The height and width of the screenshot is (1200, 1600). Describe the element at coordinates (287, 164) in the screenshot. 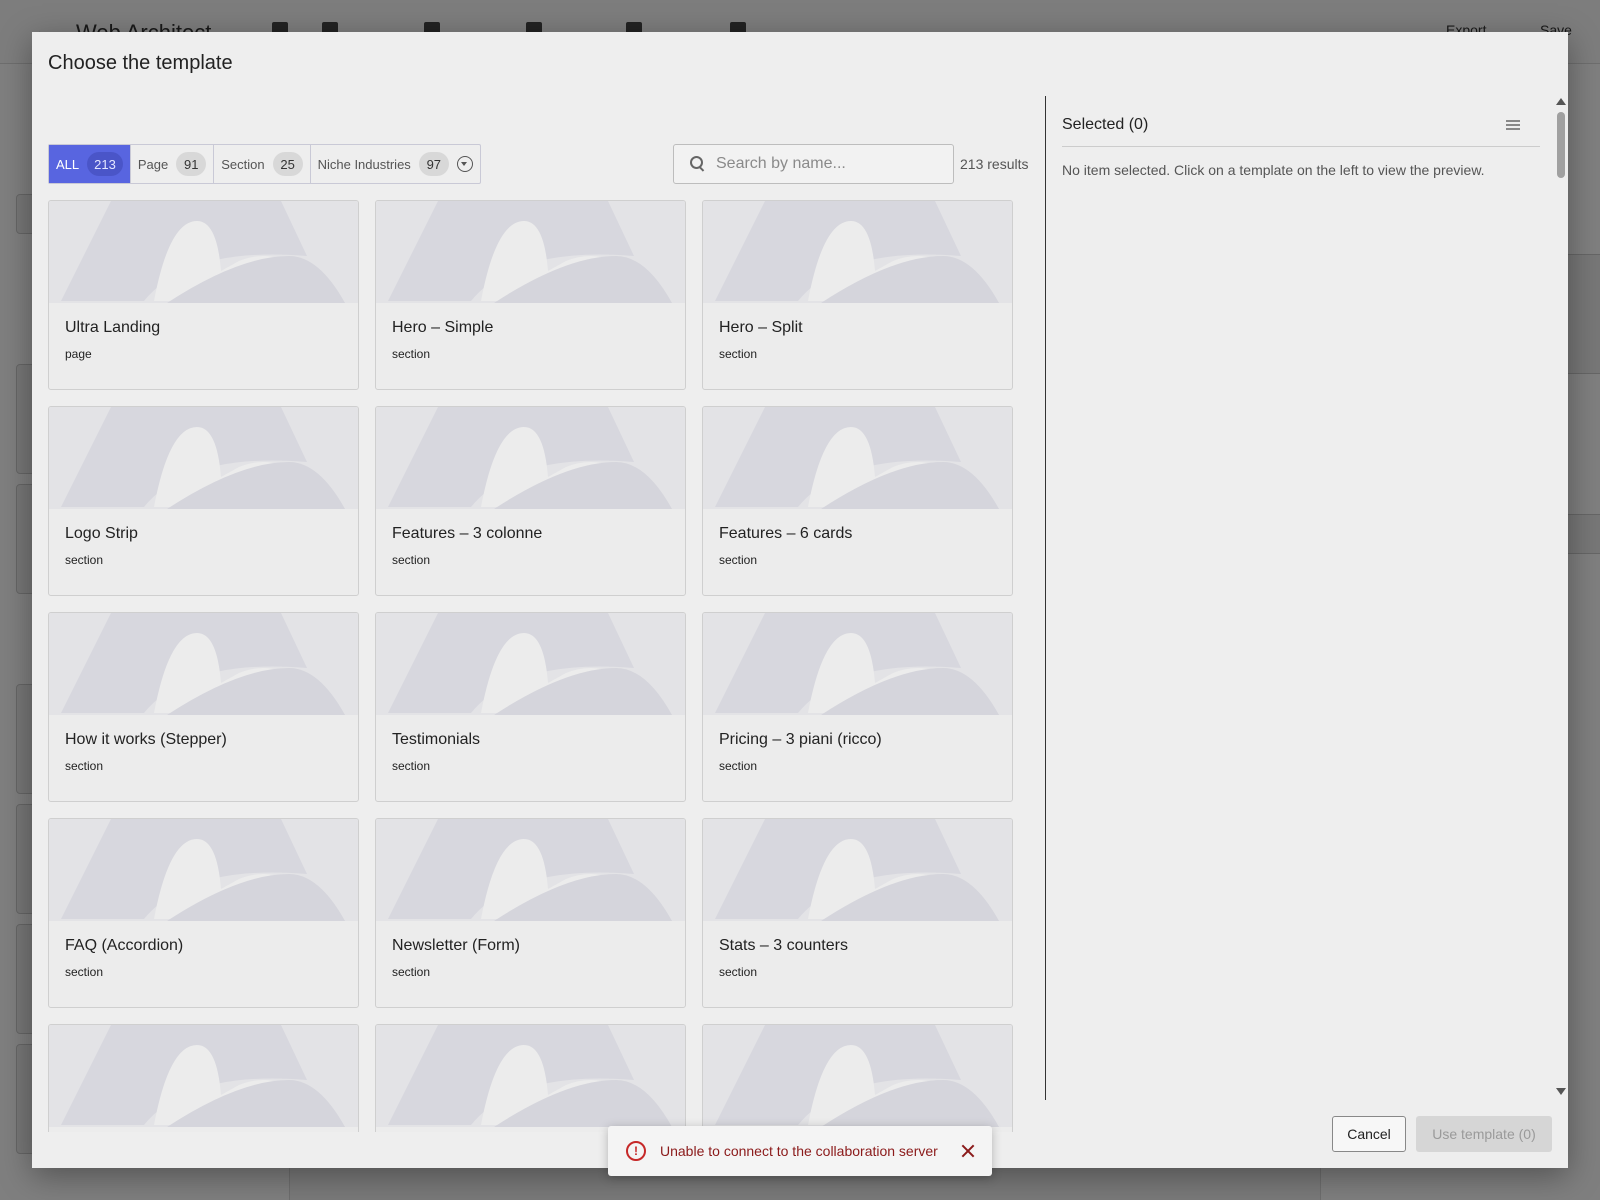

I see `filter-count-badge: 25` at that location.